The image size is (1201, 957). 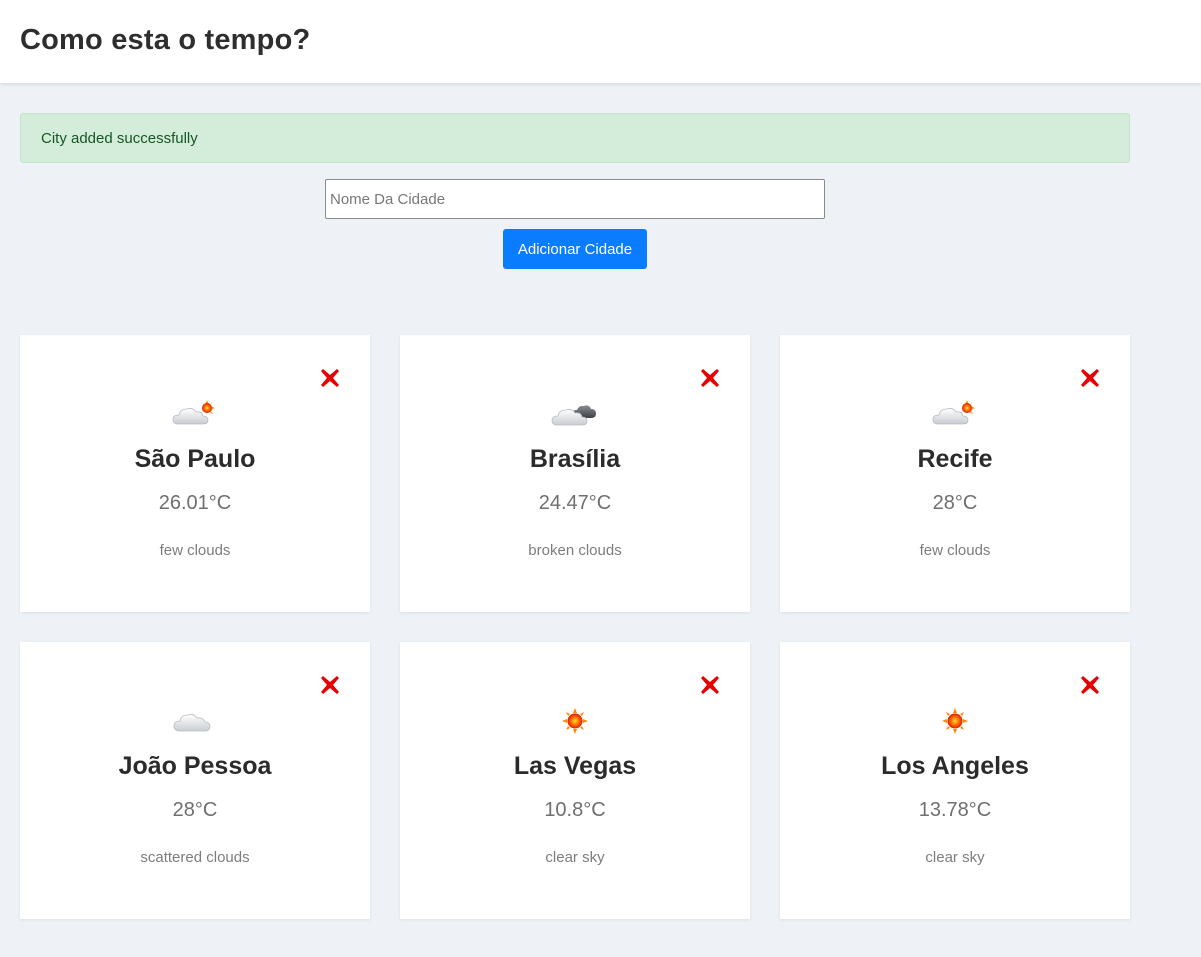 I want to click on city-temperature: 10.8°C, so click(x=575, y=810).